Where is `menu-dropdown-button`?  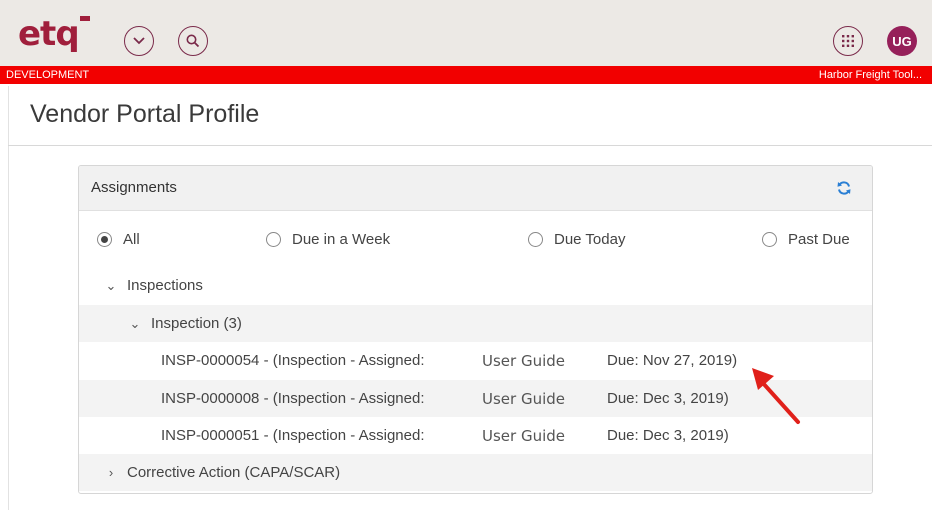
menu-dropdown-button is located at coordinates (139, 41).